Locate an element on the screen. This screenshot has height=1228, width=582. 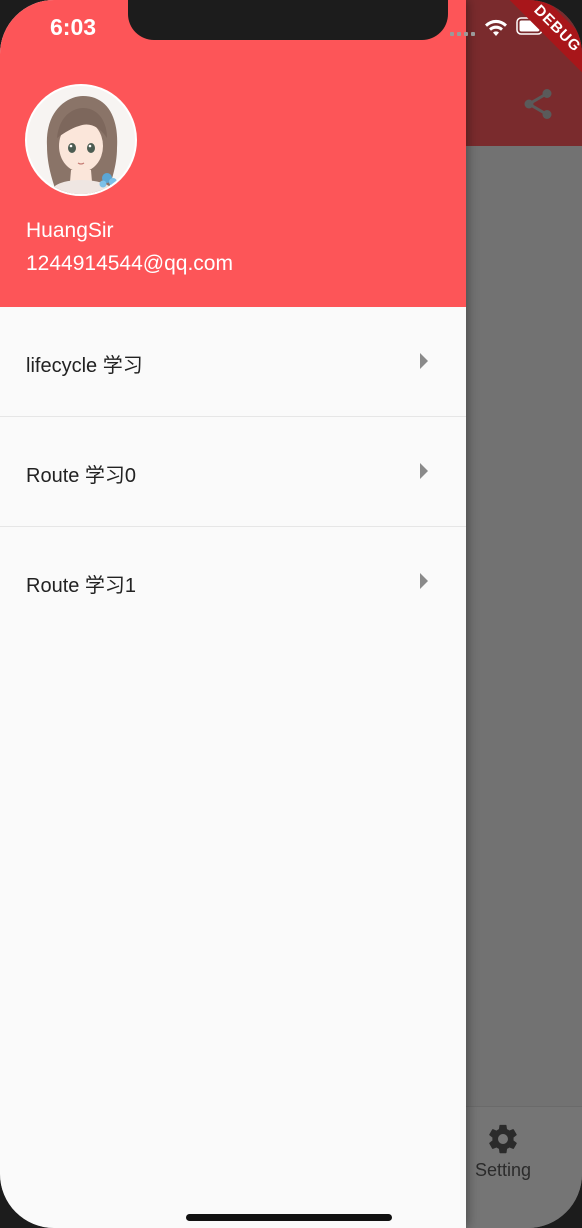
avatar-portrait-icon is located at coordinates (81, 140).